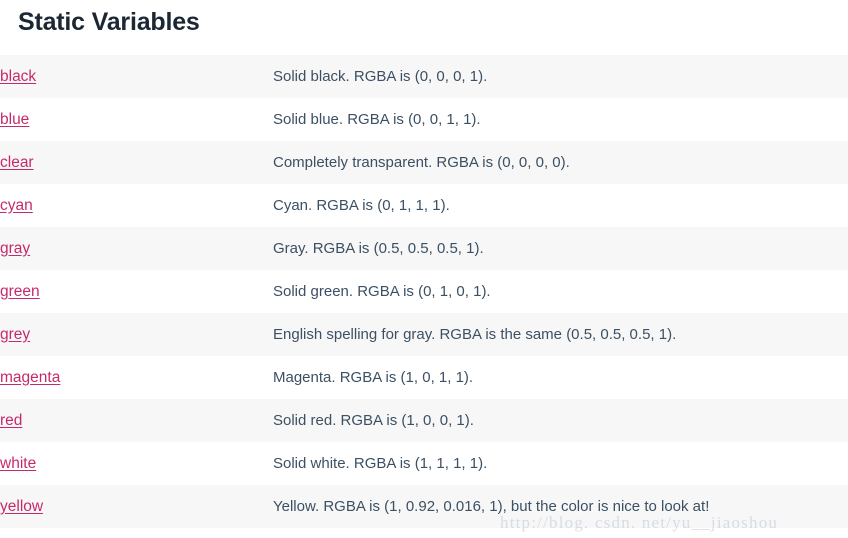  Describe the element at coordinates (136, 119) in the screenshot. I see `variable-name-cell: blue` at that location.